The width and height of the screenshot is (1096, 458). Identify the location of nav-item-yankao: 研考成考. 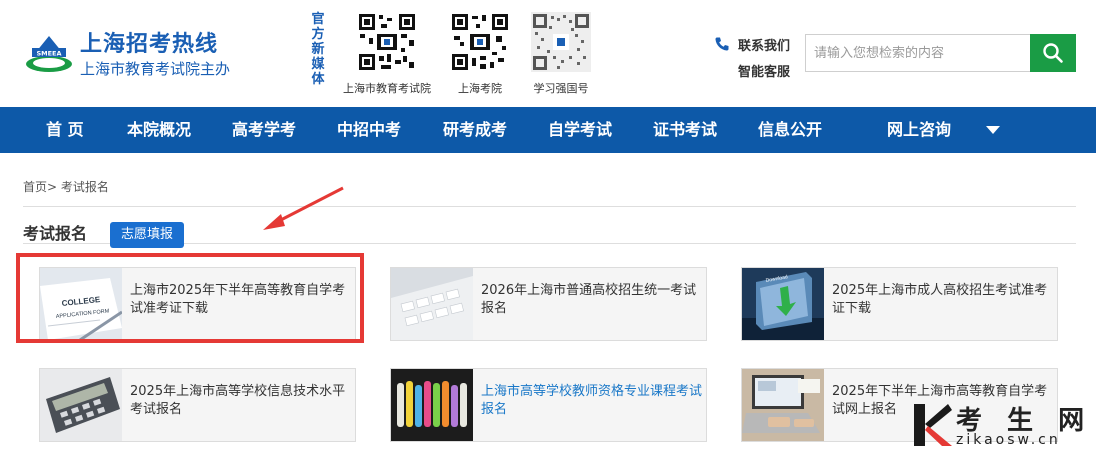
(475, 130).